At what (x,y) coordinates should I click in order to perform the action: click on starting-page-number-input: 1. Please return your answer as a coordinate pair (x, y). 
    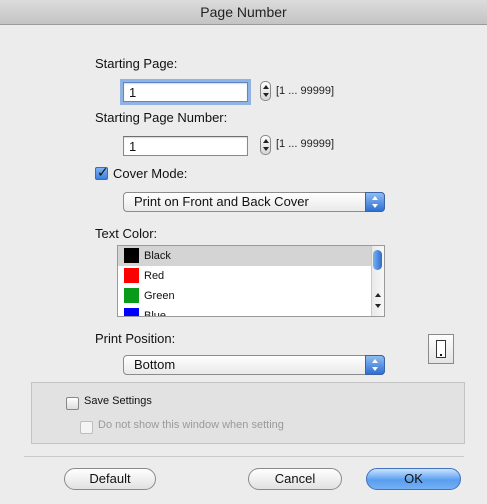
    Looking at the image, I should click on (185, 146).